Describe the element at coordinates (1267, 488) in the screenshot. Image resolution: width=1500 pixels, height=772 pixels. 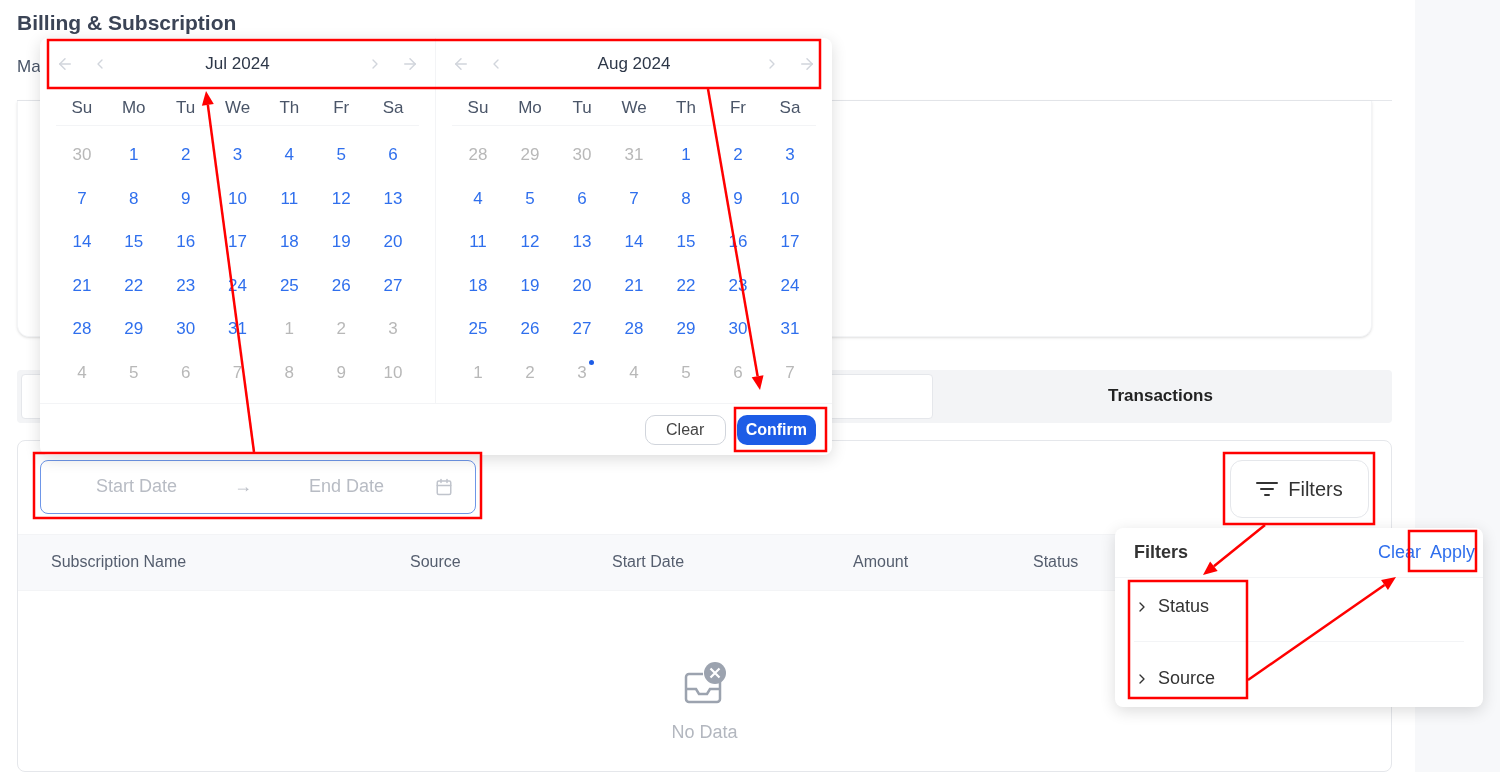
I see `filter-icon` at that location.